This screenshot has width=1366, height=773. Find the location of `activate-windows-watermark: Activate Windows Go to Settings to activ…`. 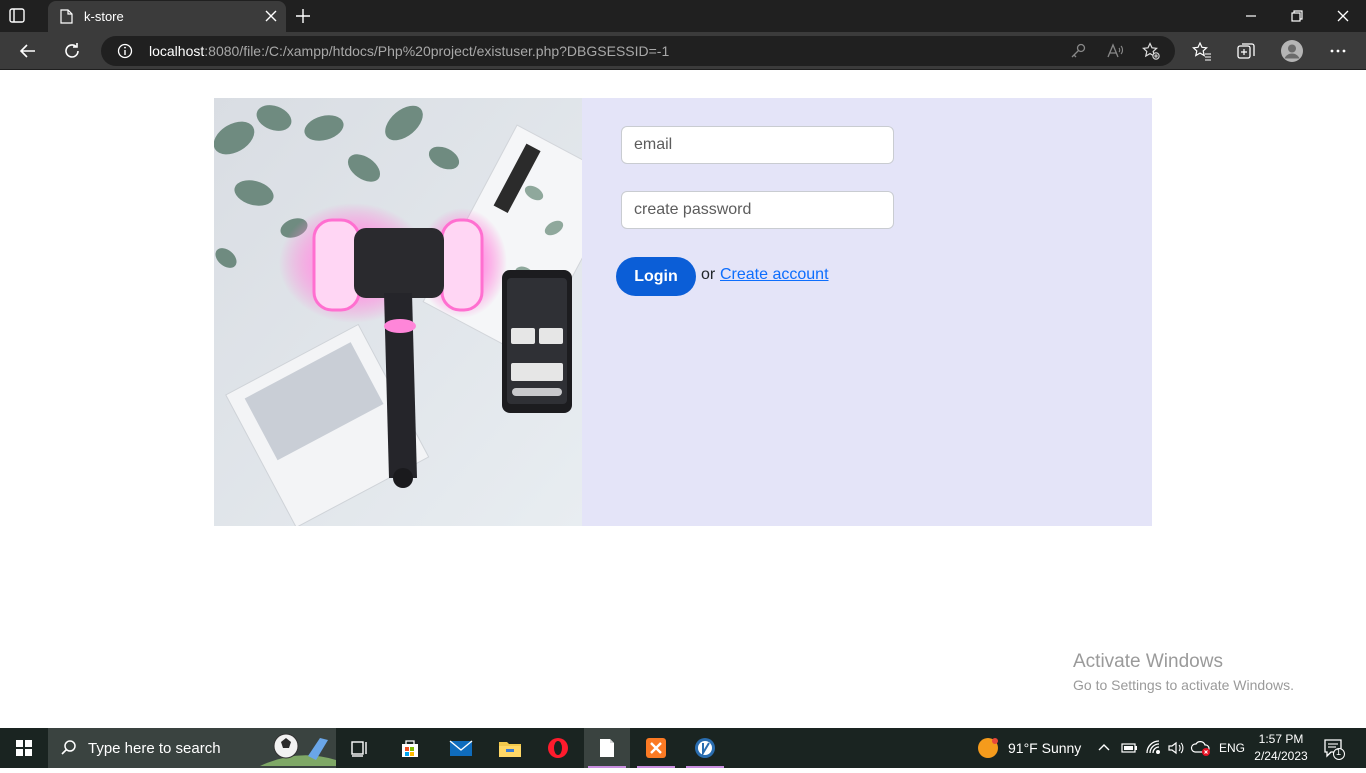

activate-windows-watermark: Activate Windows Go to Settings to activ… is located at coordinates (1183, 672).